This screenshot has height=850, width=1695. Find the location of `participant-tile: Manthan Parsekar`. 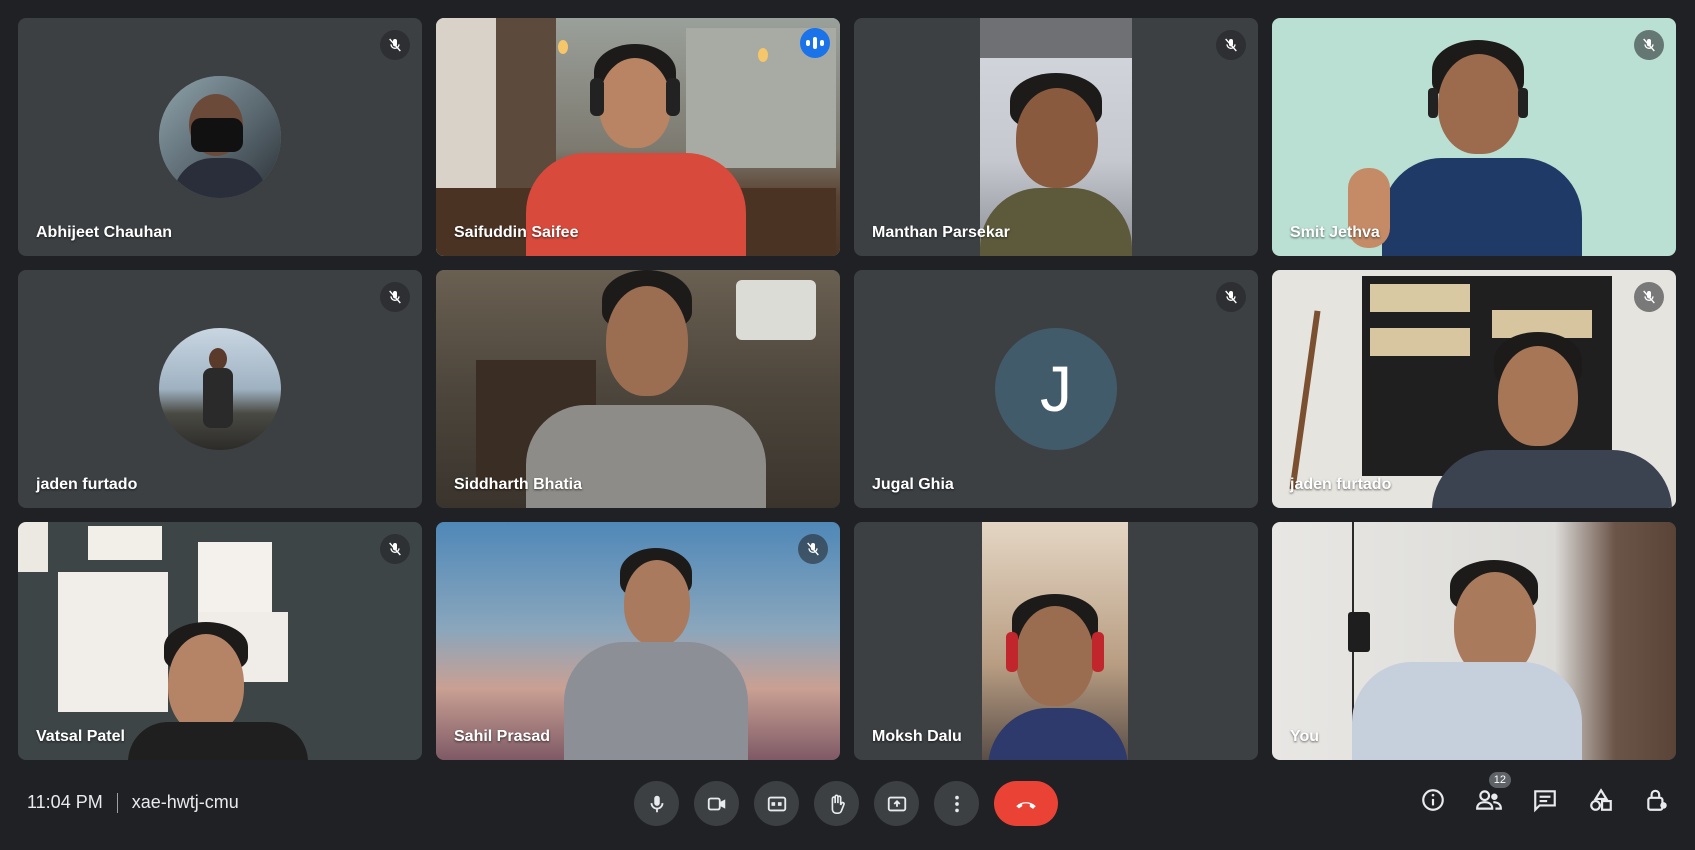

participant-tile: Manthan Parsekar is located at coordinates (1056, 137).